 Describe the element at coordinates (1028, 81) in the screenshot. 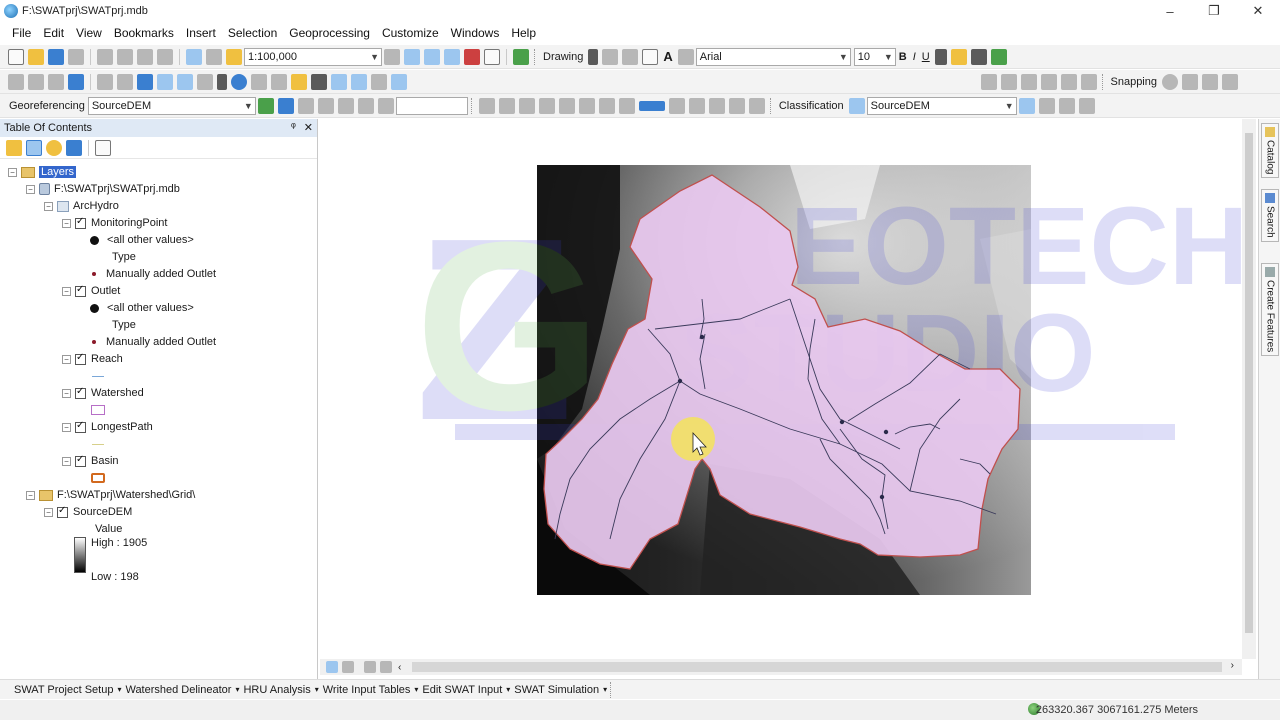

I see `straight-segment-icon` at that location.